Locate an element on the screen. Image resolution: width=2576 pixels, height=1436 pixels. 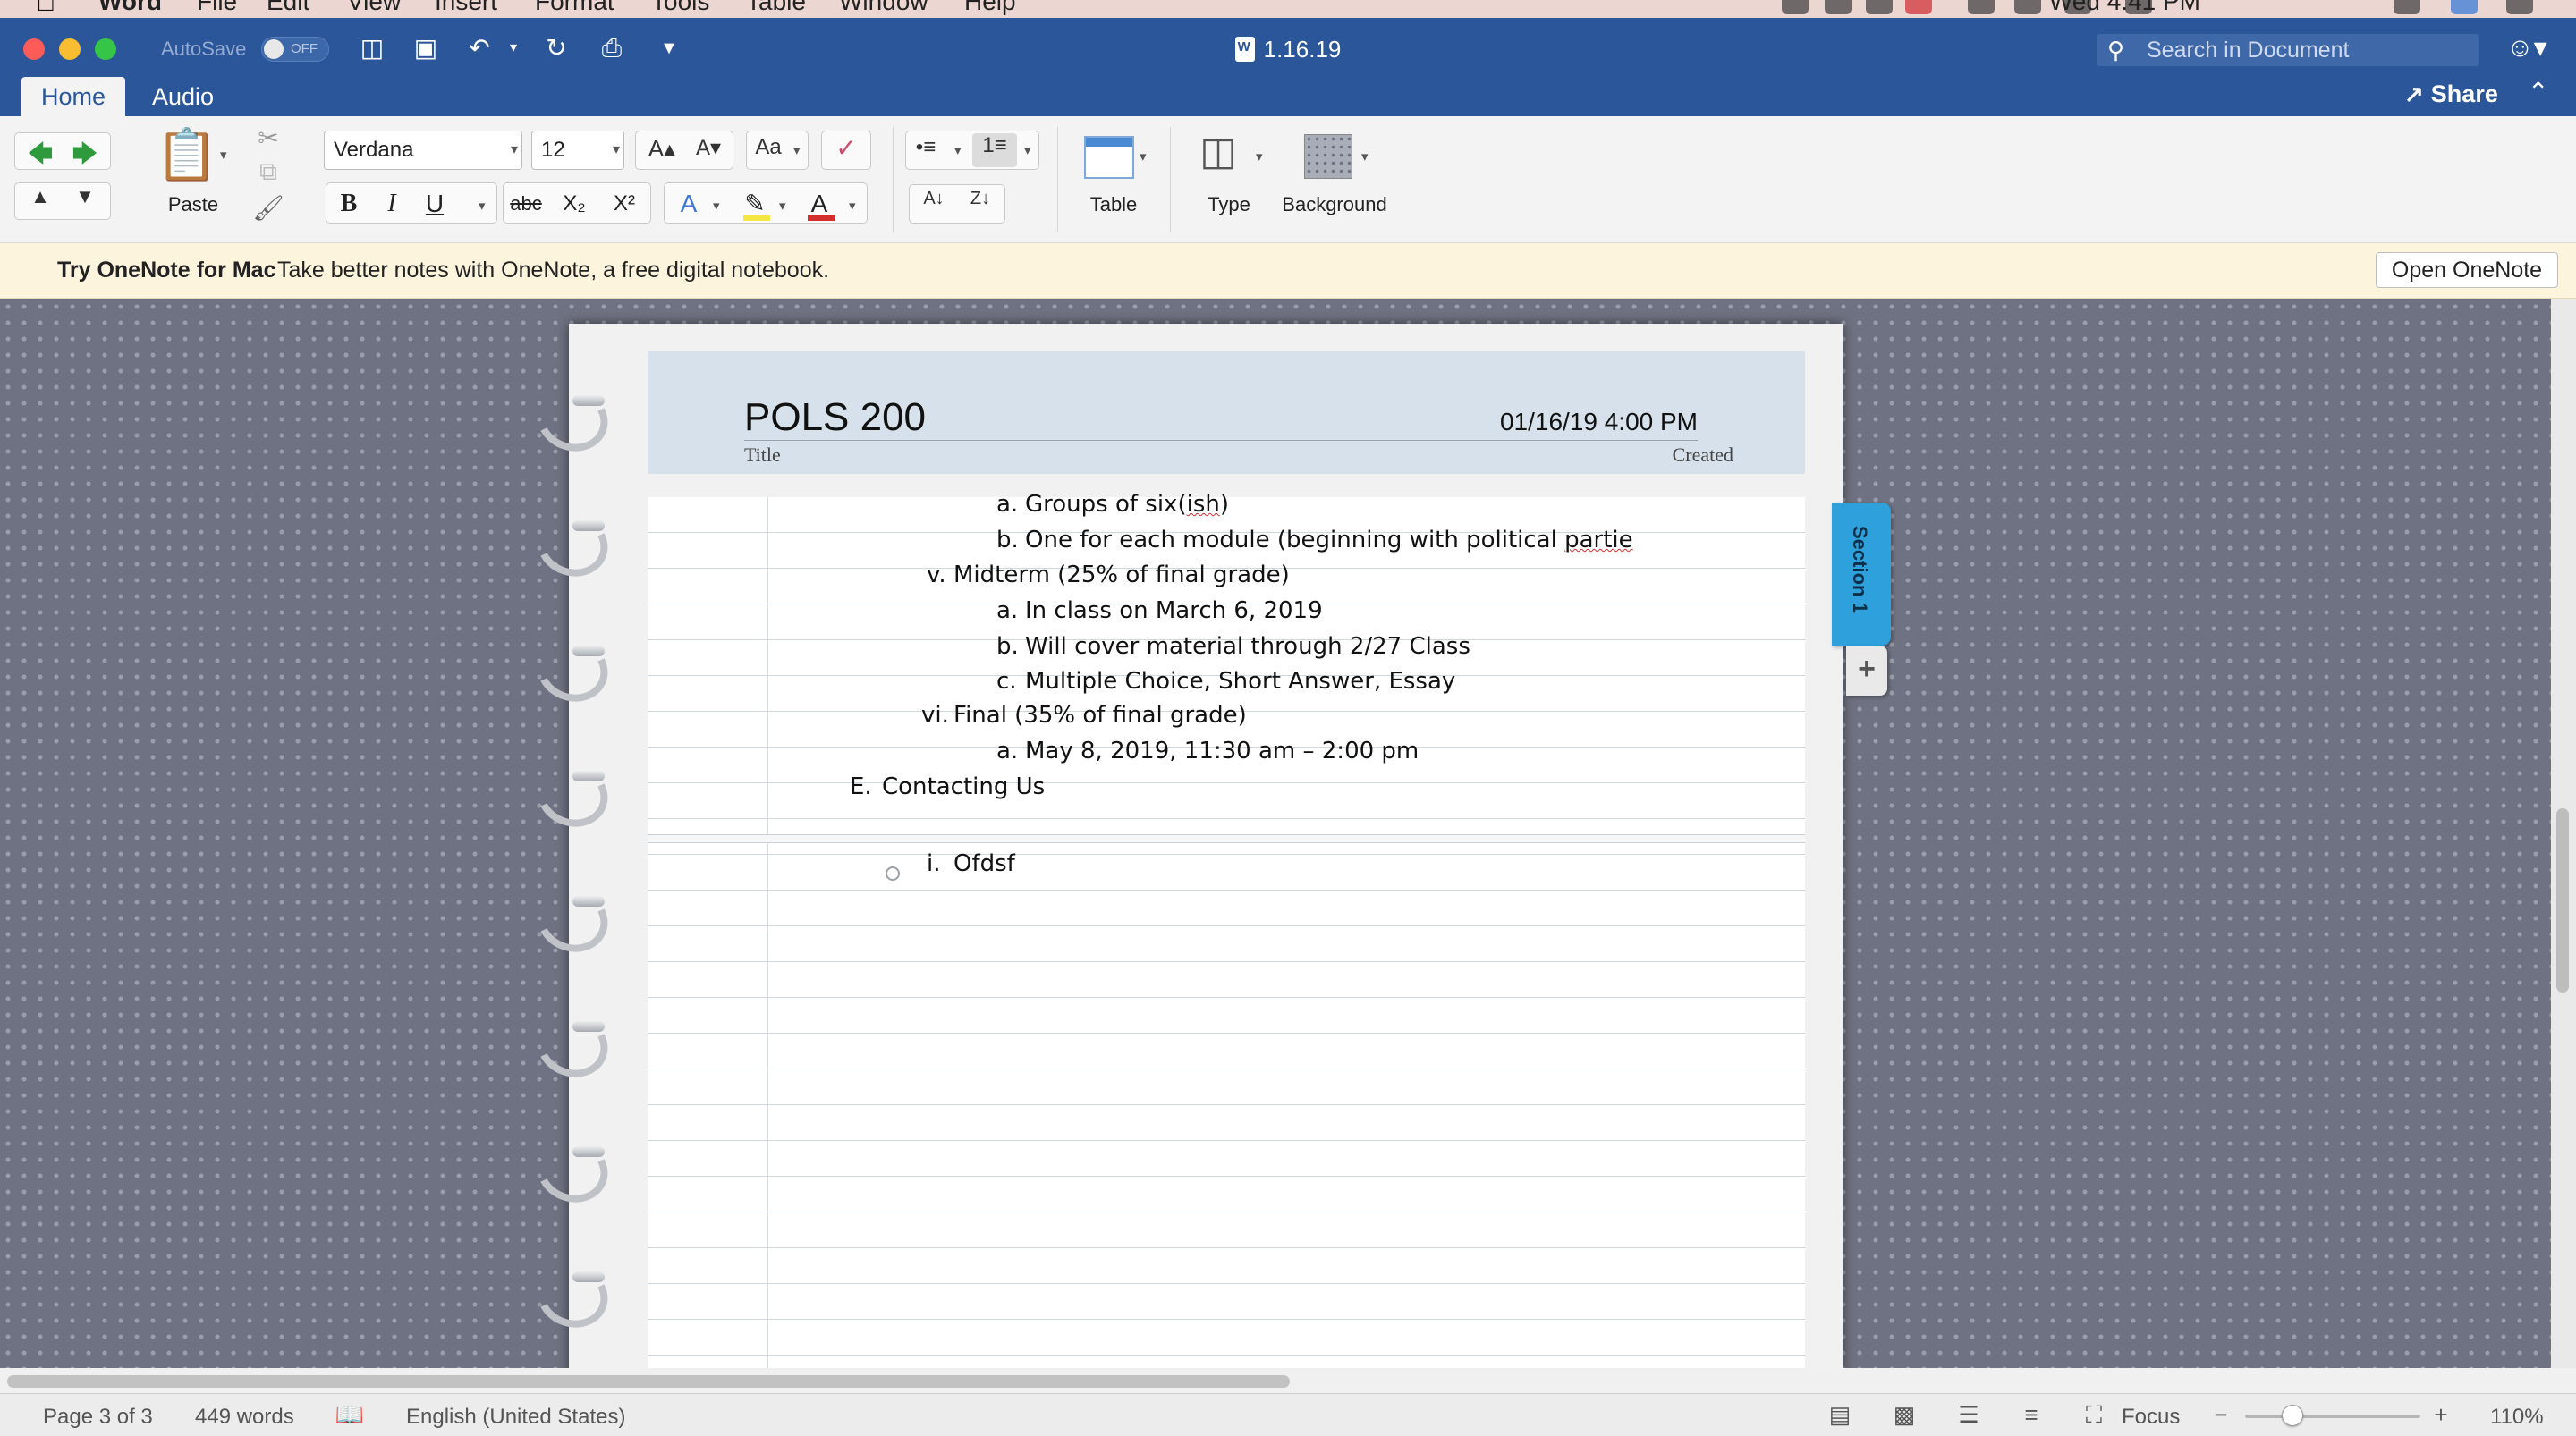
menu-file: File is located at coordinates (217, 8).